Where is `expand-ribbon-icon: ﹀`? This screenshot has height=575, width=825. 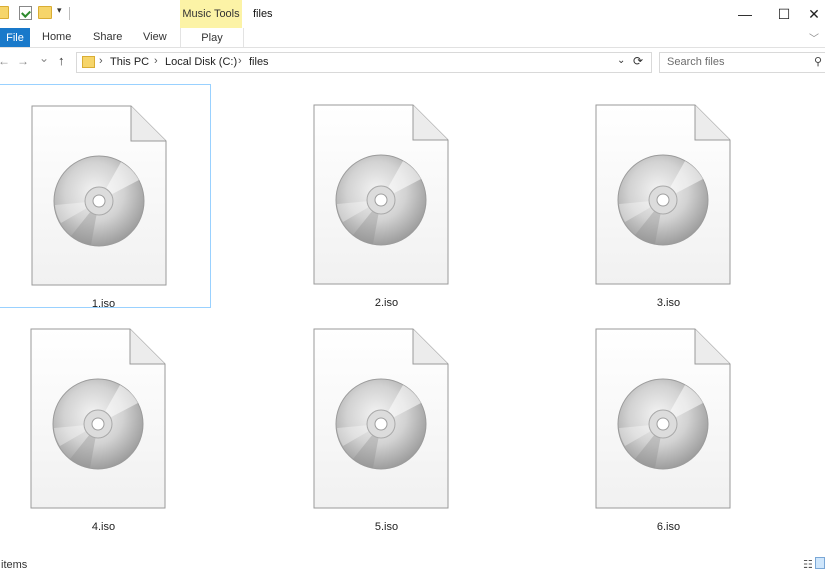
expand-ribbon-icon: ﹀ is located at coordinates (814, 37).